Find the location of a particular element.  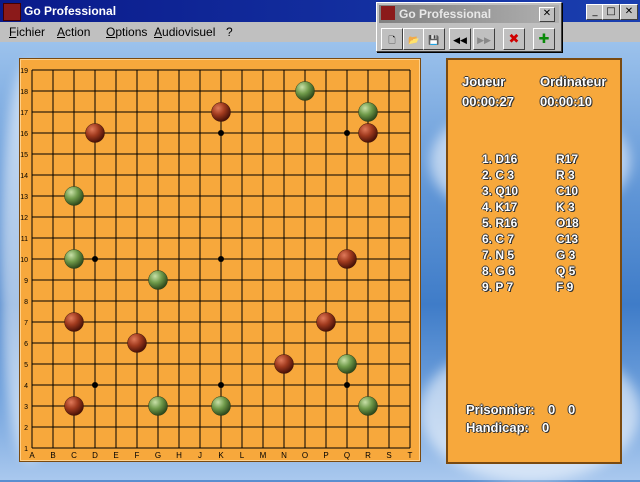

computer-move: R17 is located at coordinates (567, 159).